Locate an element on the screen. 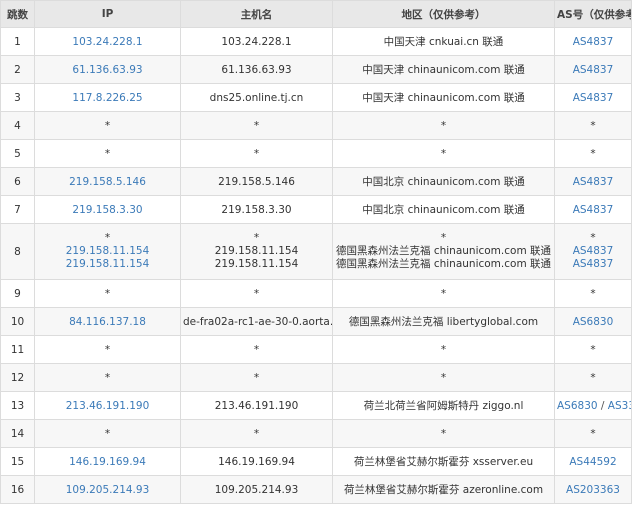 The width and height of the screenshot is (632, 506). hop-cell: 10 is located at coordinates (17, 321).